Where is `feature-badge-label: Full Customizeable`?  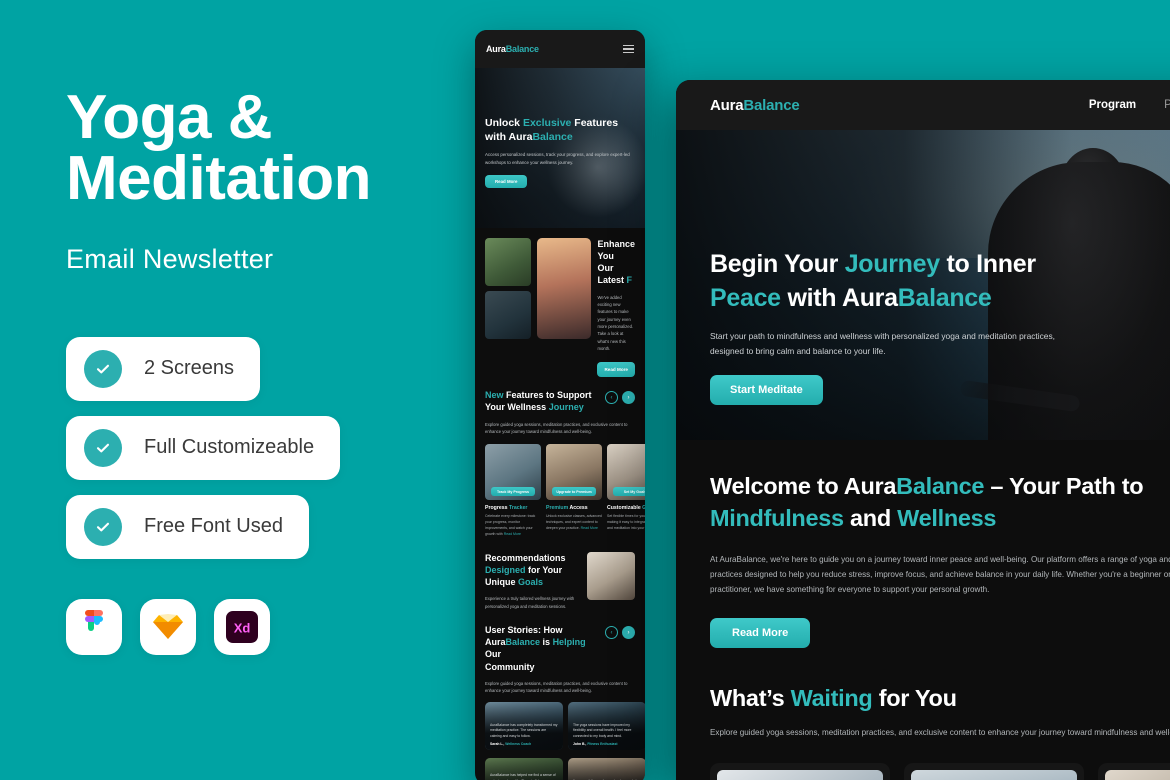
feature-badge-label: Full Customizeable is located at coordinates (229, 447).